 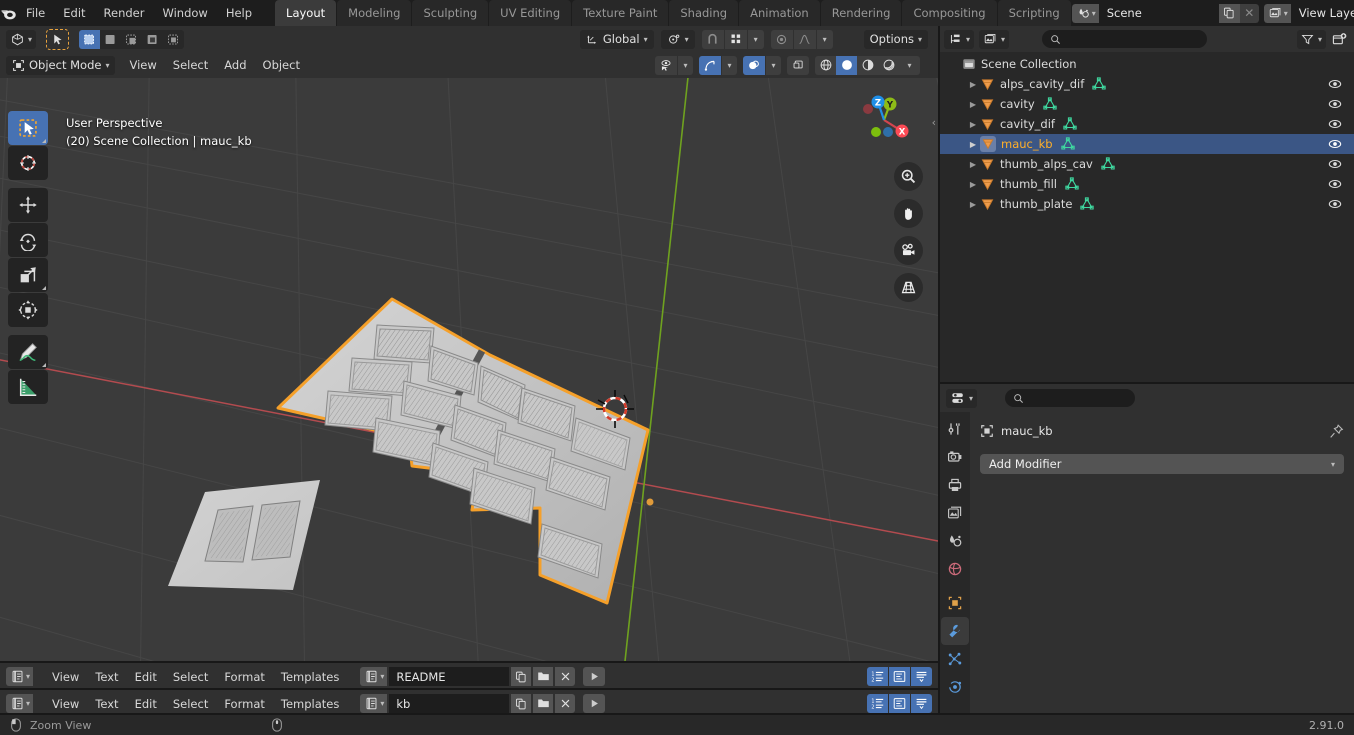 What do you see at coordinates (867, 65) in the screenshot?
I see `shading-material-preview-icon` at bounding box center [867, 65].